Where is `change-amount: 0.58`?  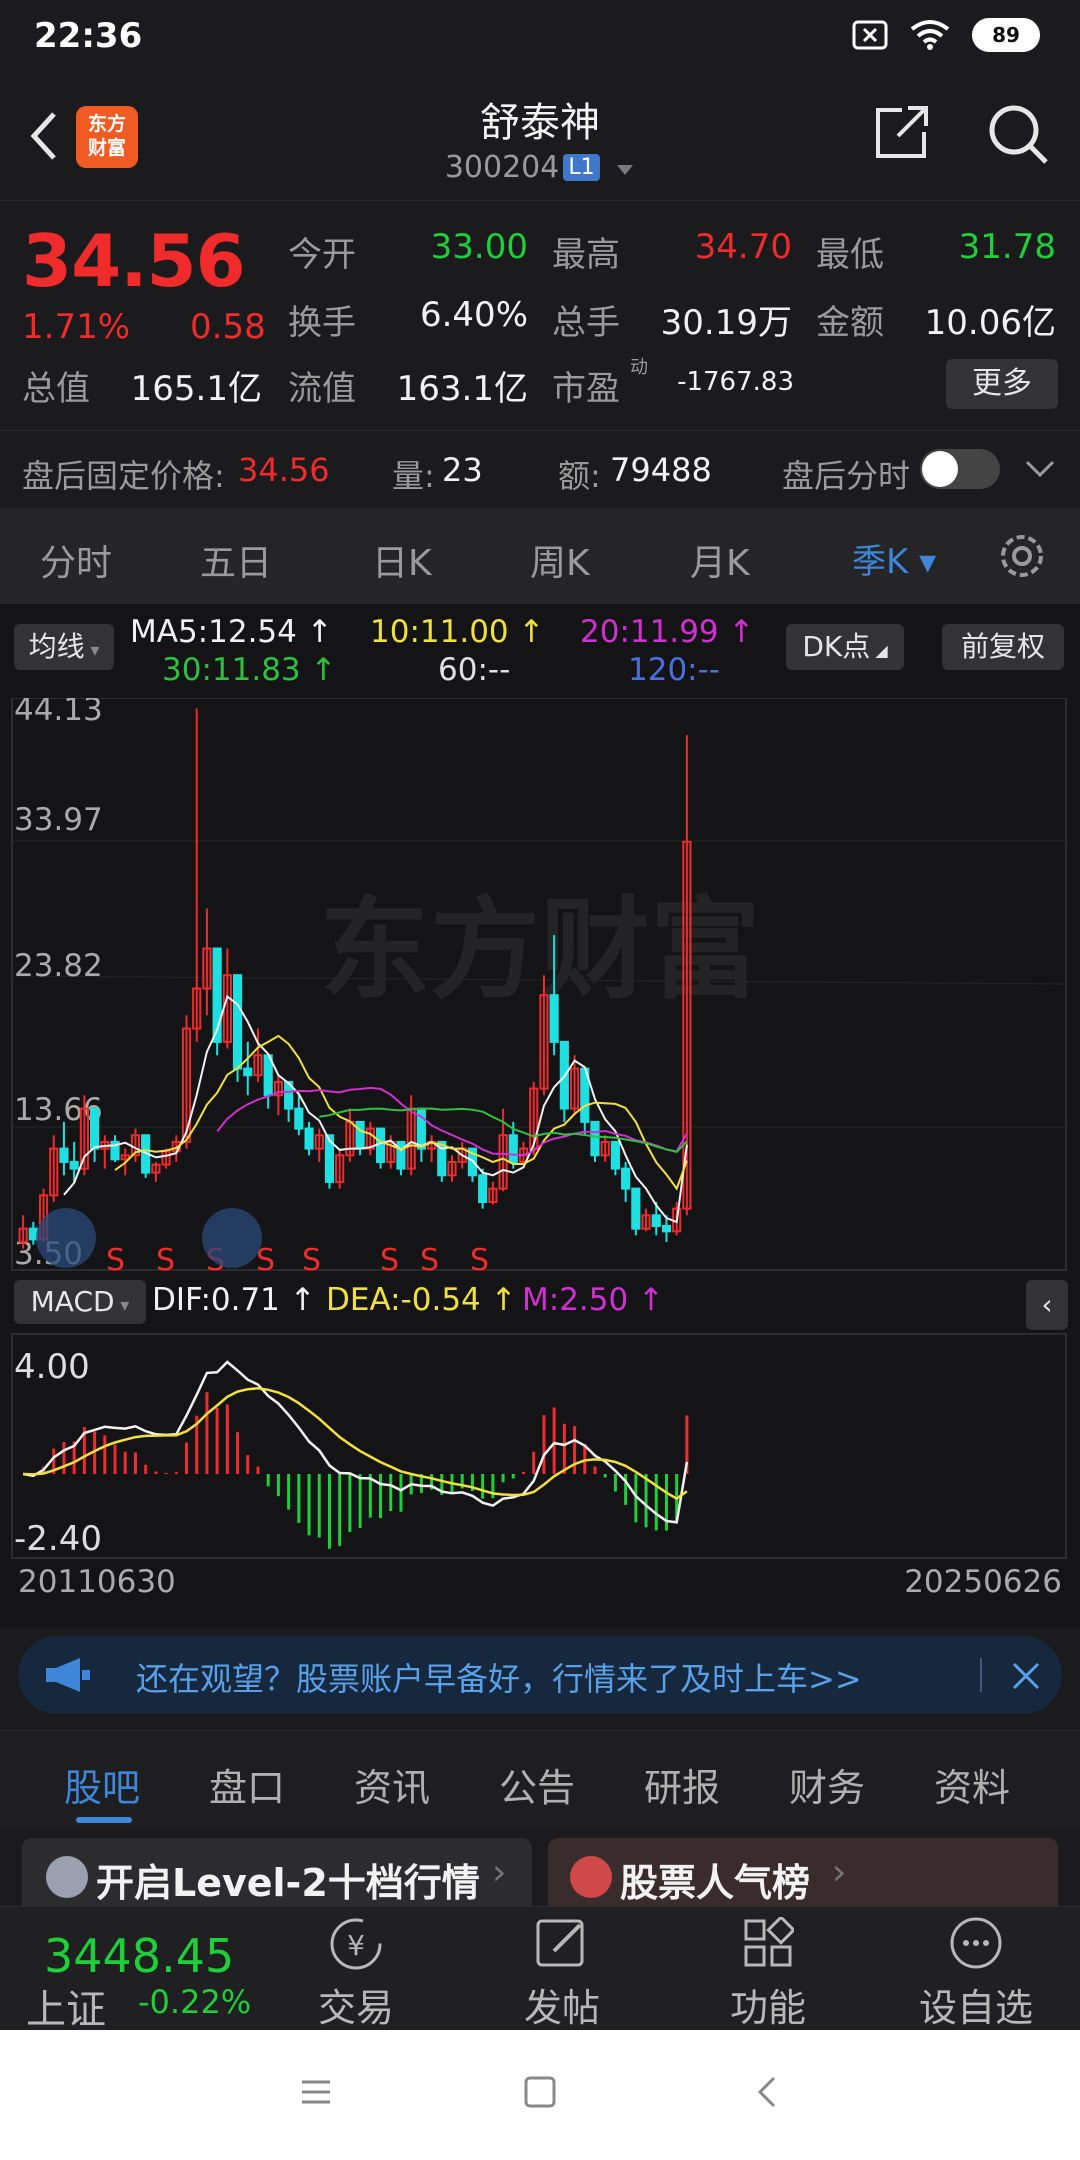
change-amount: 0.58 is located at coordinates (228, 327).